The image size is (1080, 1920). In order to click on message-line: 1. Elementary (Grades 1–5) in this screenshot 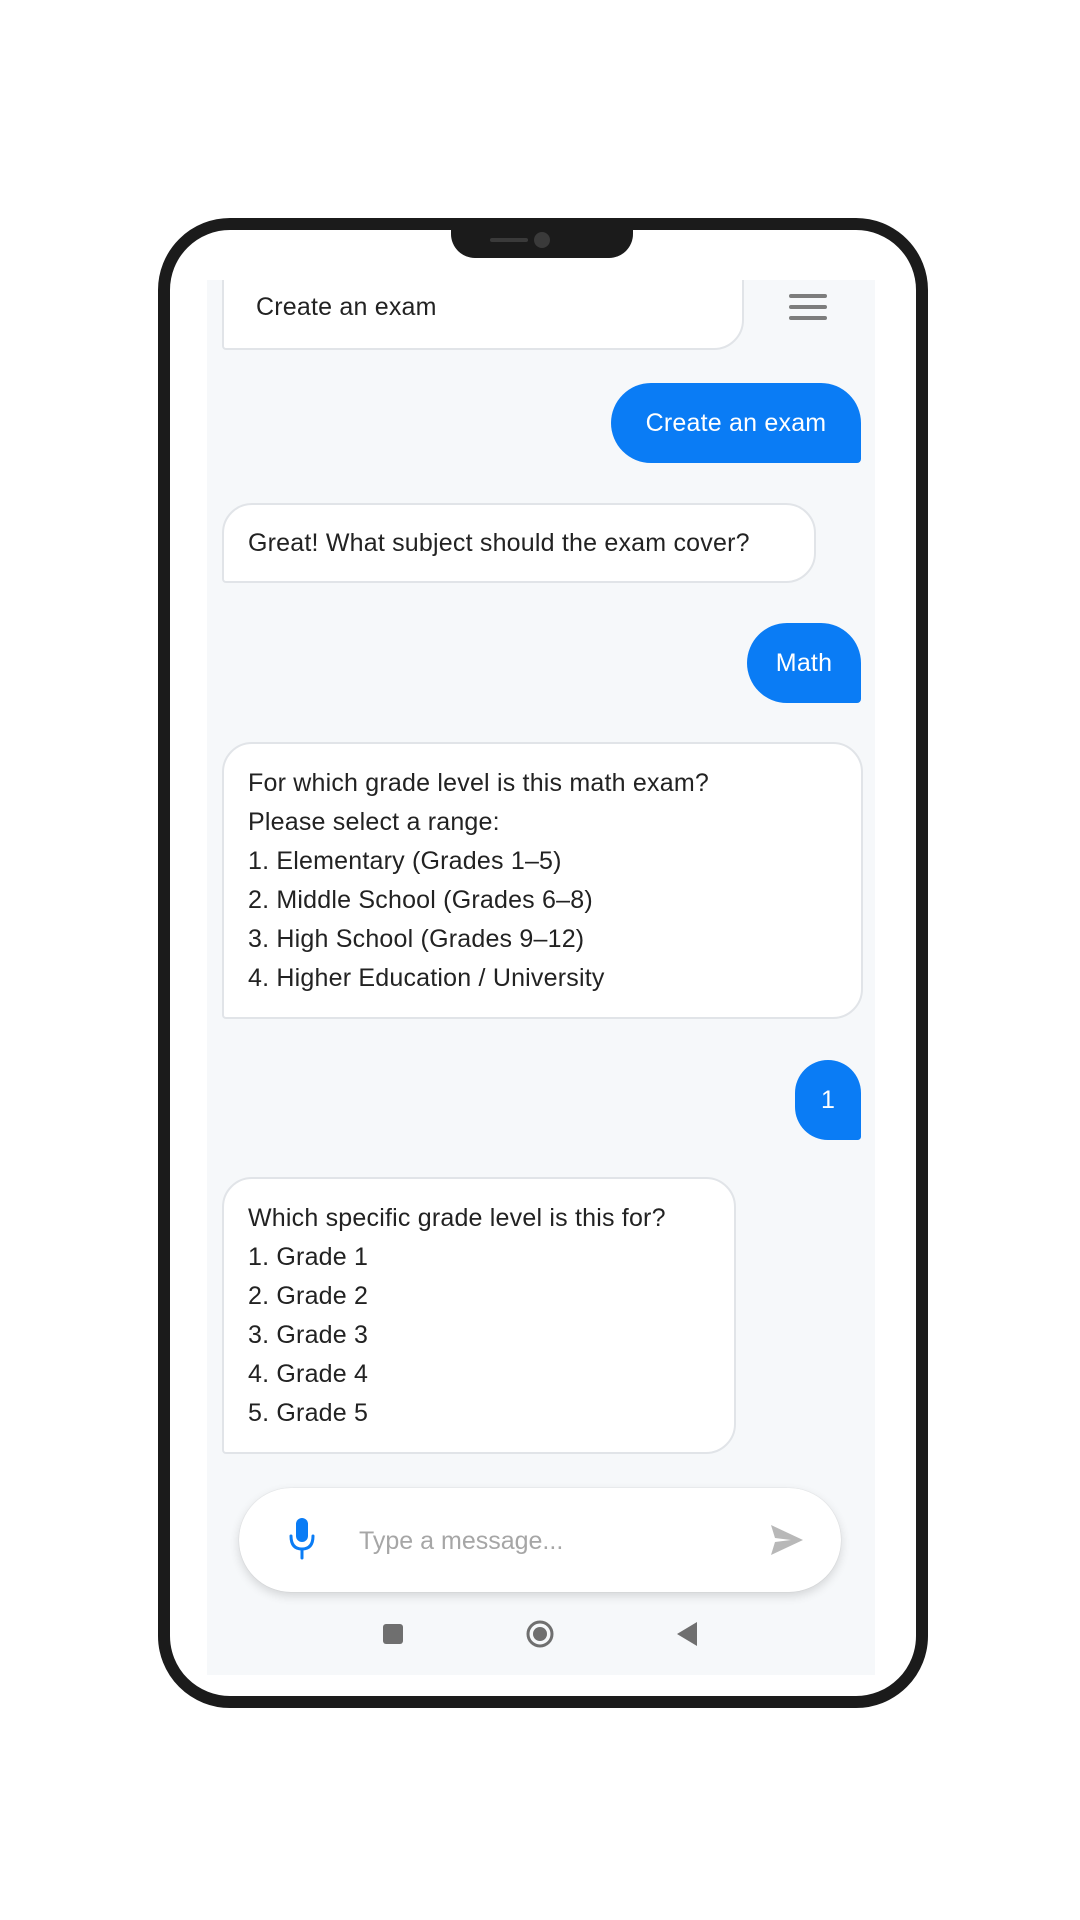, I will do `click(405, 861)`.